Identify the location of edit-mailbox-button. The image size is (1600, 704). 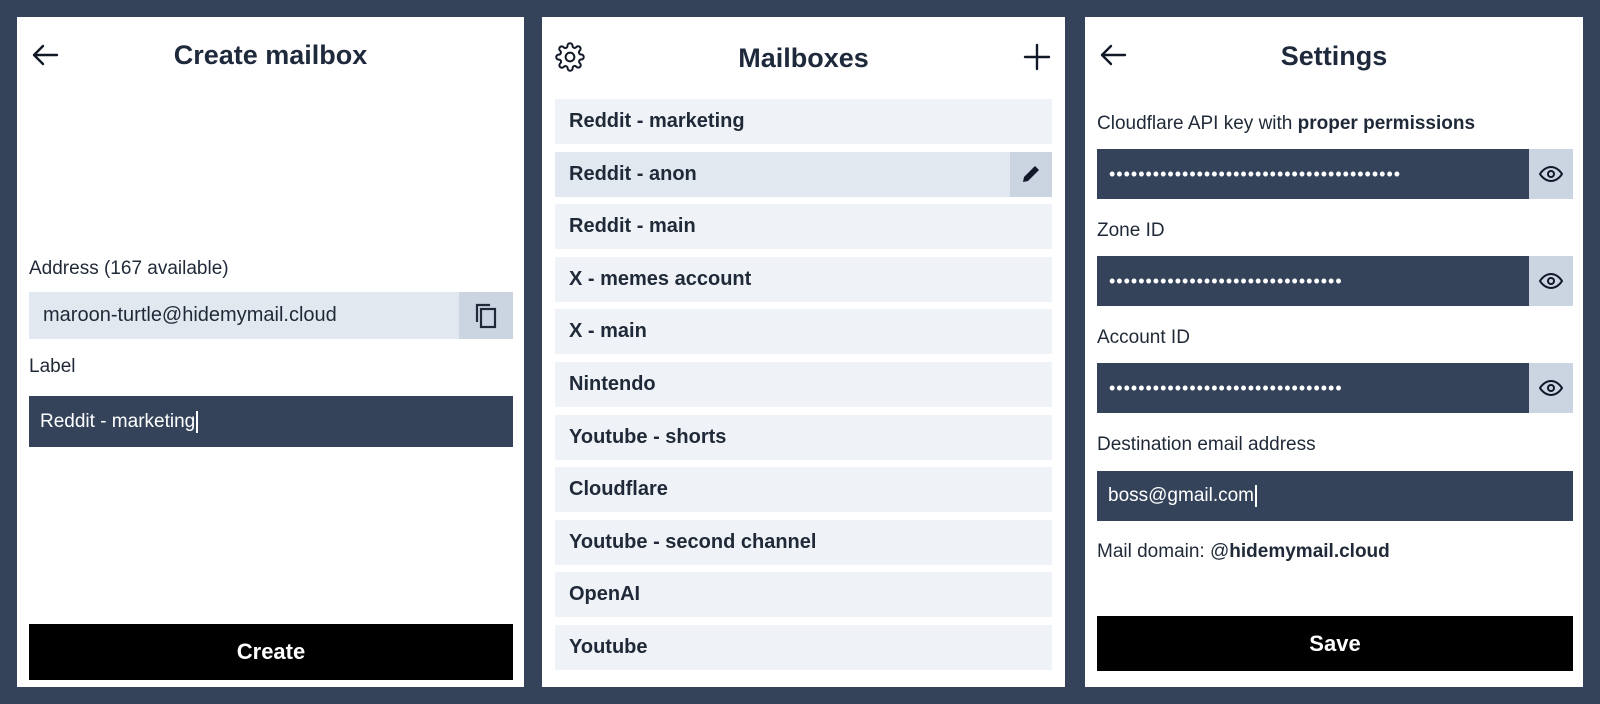
(1031, 174).